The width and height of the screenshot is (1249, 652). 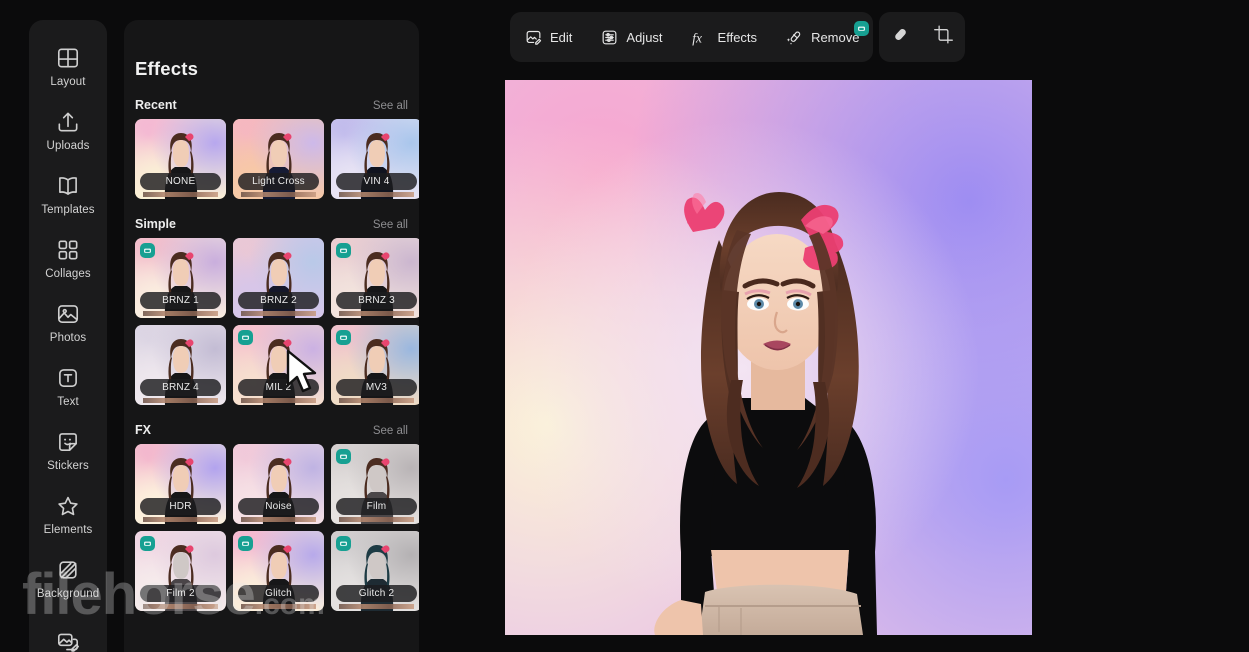 What do you see at coordinates (375, 159) in the screenshot?
I see `effect-thumbnail: VIN 4` at bounding box center [375, 159].